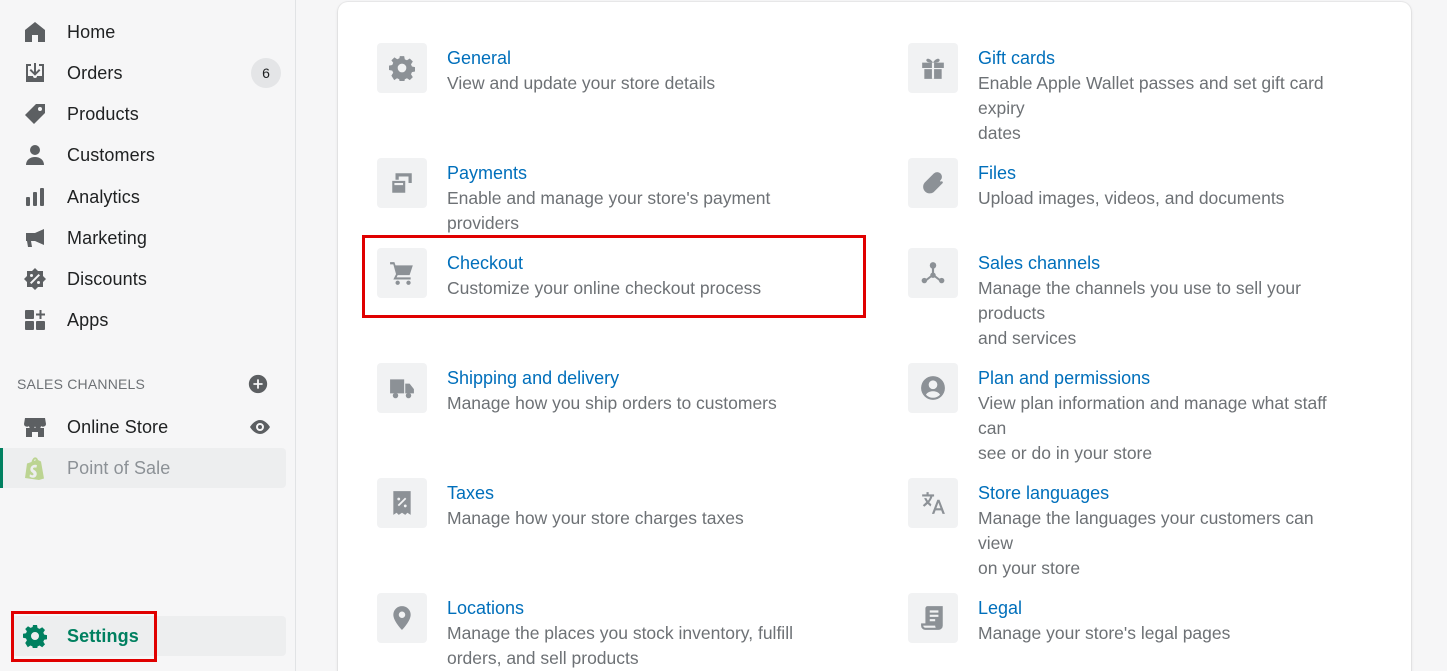 This screenshot has height=671, width=1447. What do you see at coordinates (266, 73) in the screenshot?
I see `orders-count-badge: 6` at bounding box center [266, 73].